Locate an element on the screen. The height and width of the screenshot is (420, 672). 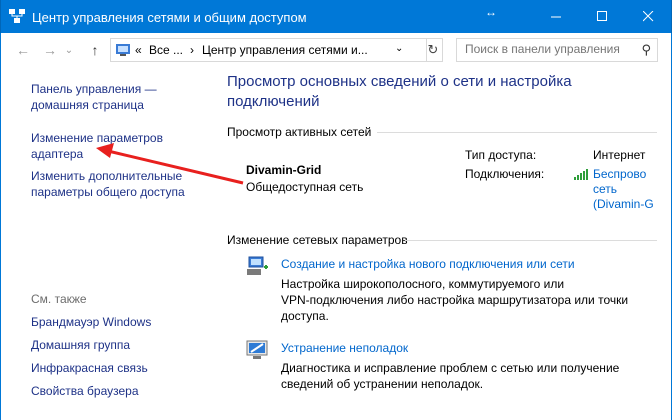
up-button: ↑ is located at coordinates (95, 50).